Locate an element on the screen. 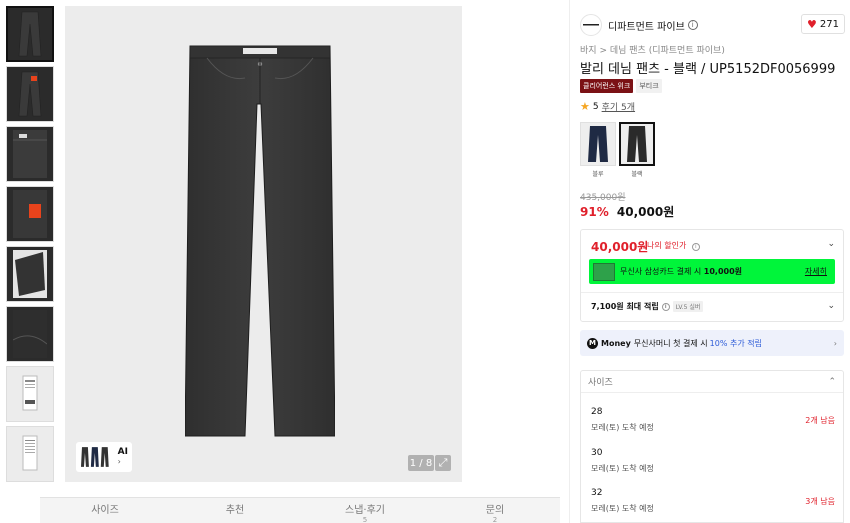  tab-snap-review: 스냅·후기 5 is located at coordinates (365, 510).